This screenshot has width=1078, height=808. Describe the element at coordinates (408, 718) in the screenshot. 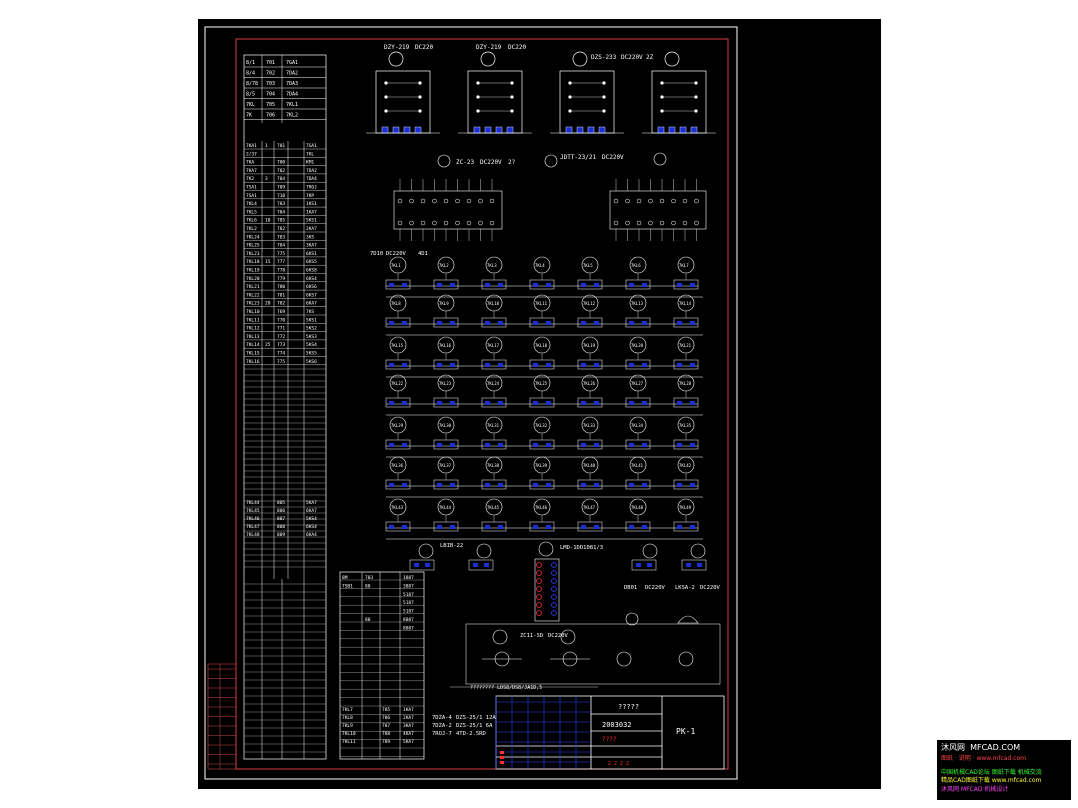

I see `terminal-row-ref: 2KA7` at that location.